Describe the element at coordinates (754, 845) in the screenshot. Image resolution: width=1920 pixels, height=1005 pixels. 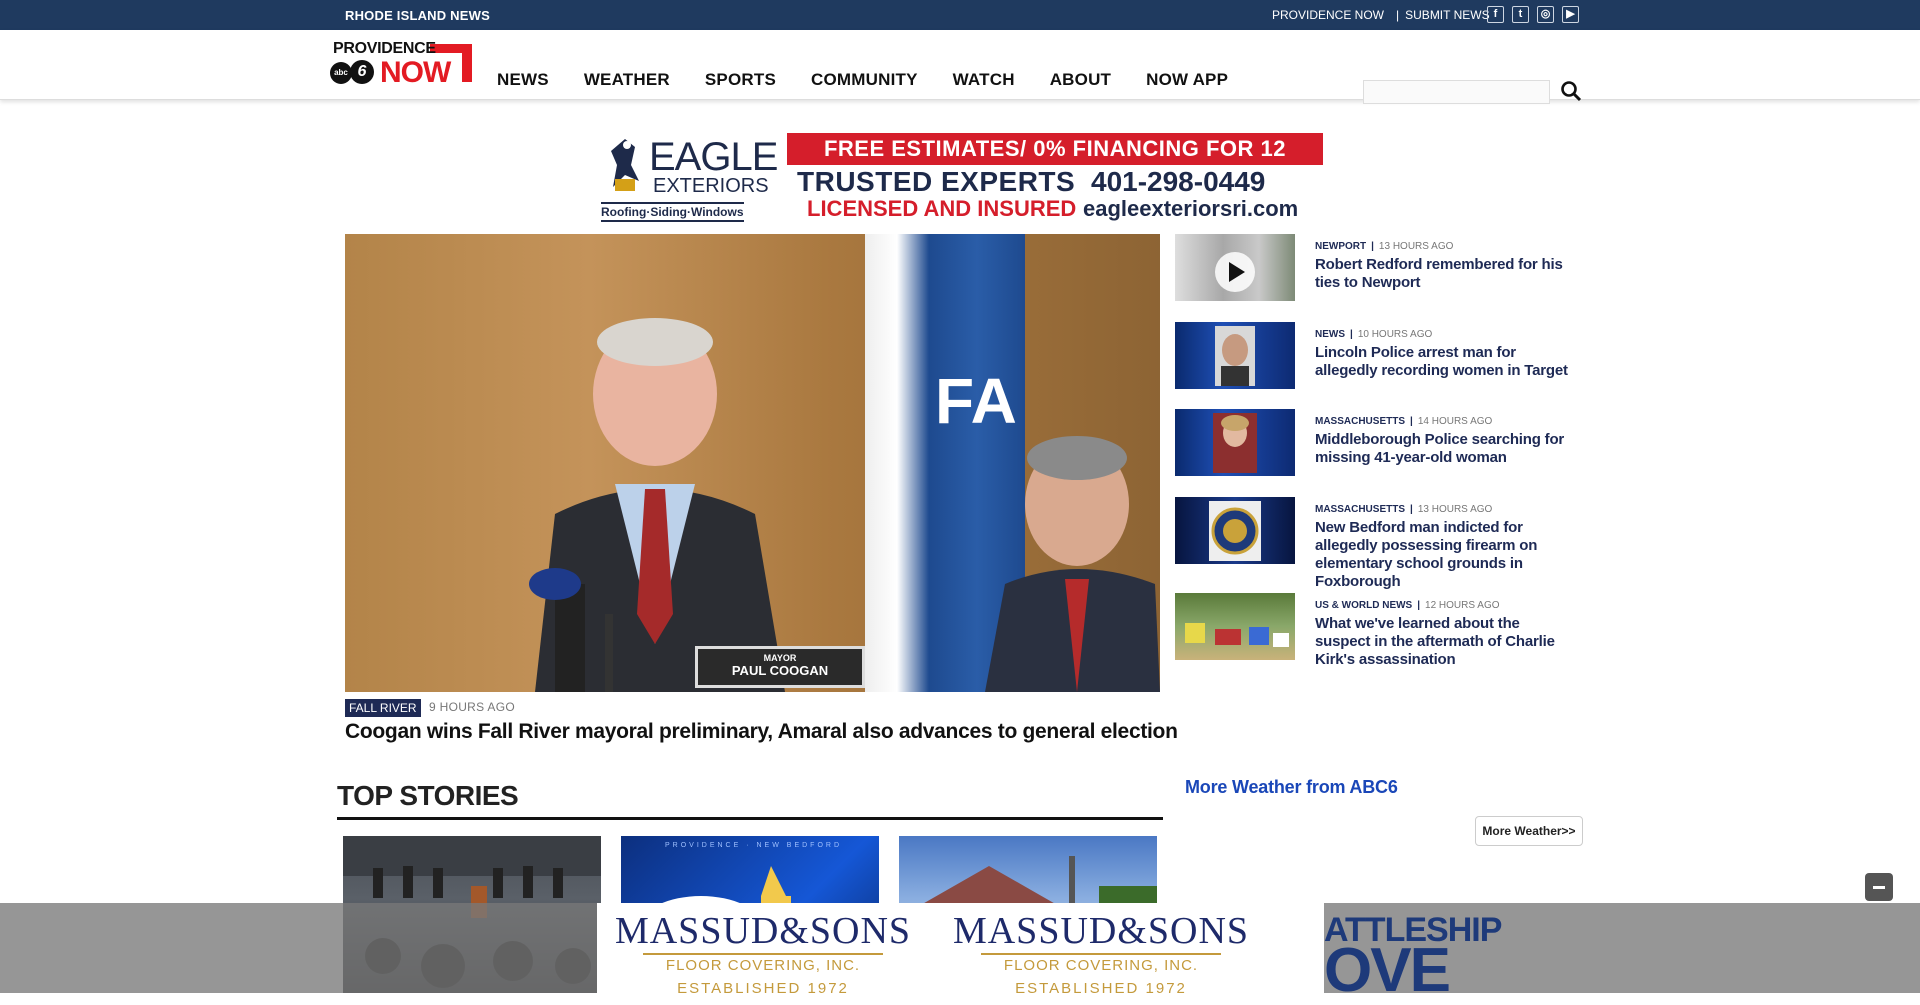
I see `story-card-text: PROVIDENCE · NEW BEDFORD` at that location.